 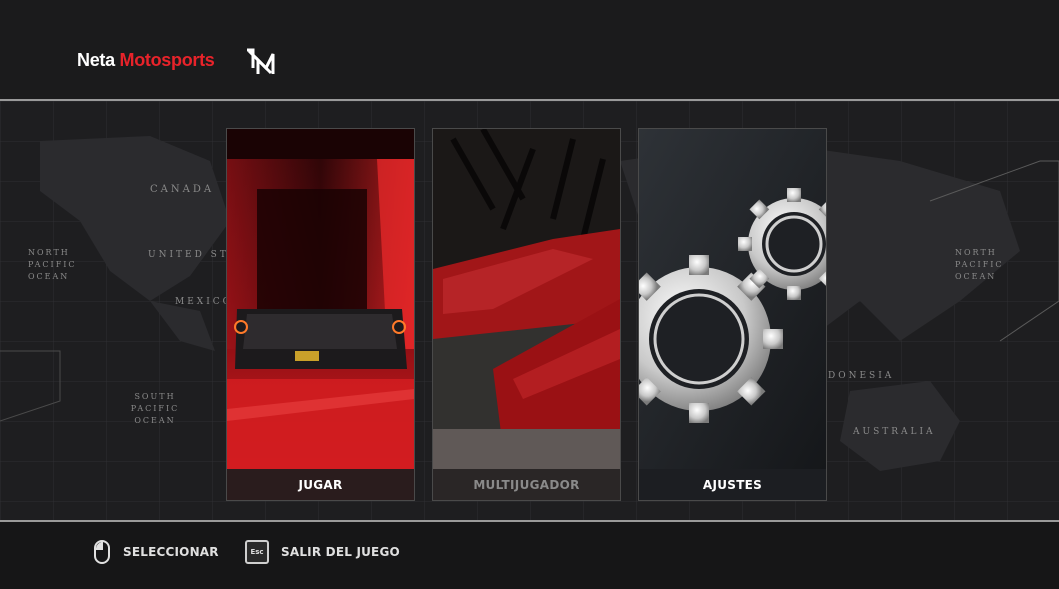 What do you see at coordinates (320, 299) in the screenshot?
I see `red-supercar-rear-image` at bounding box center [320, 299].